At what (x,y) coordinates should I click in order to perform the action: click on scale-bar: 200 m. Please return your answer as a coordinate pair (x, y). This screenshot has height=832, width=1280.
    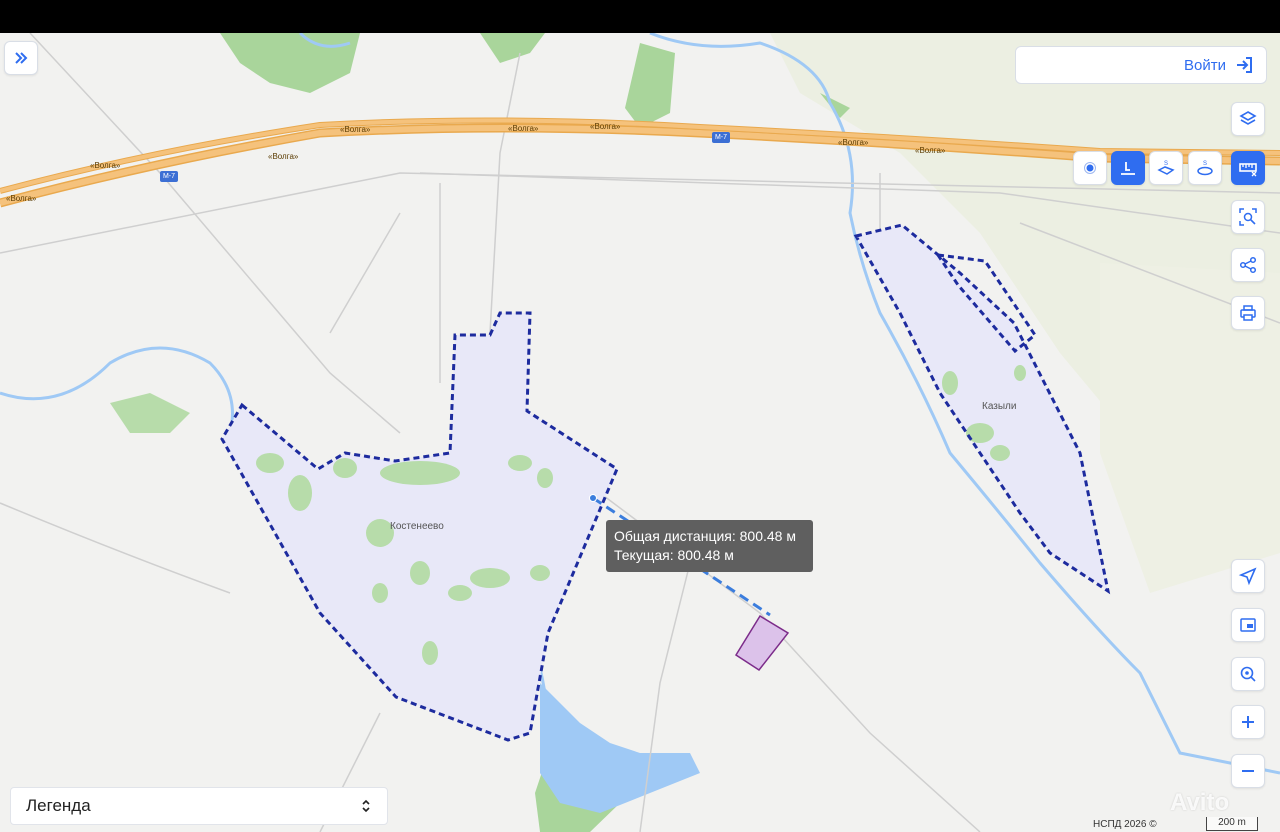
    Looking at the image, I should click on (1232, 824).